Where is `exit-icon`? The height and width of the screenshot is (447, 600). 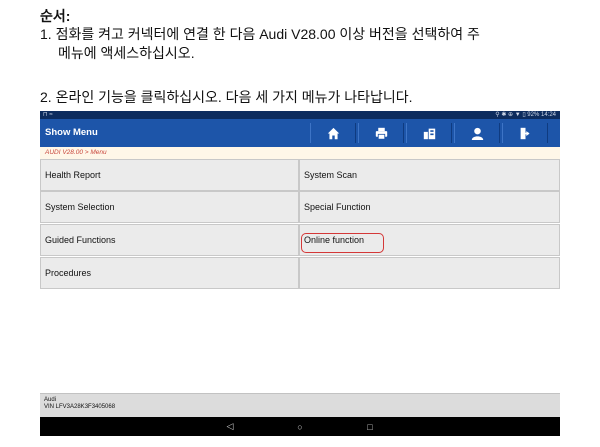
exit-icon is located at coordinates (525, 133).